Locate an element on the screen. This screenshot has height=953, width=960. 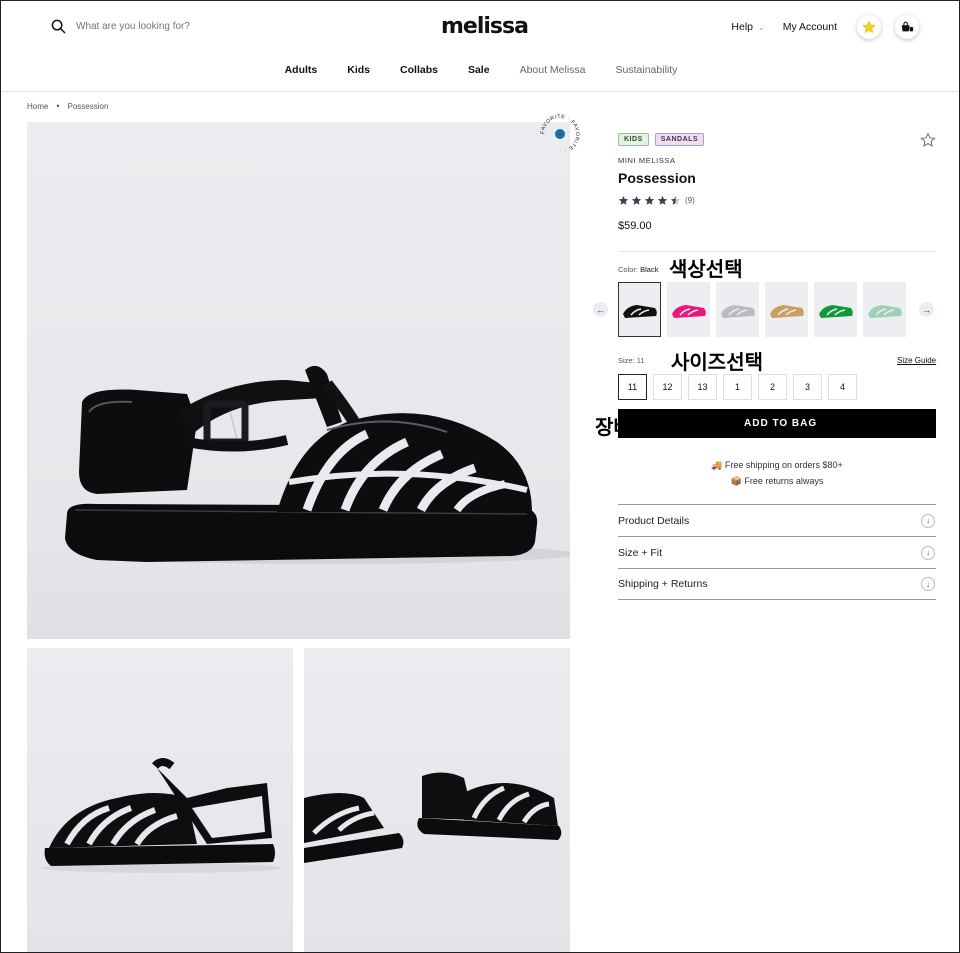
product-image-pair is located at coordinates (437, 800).